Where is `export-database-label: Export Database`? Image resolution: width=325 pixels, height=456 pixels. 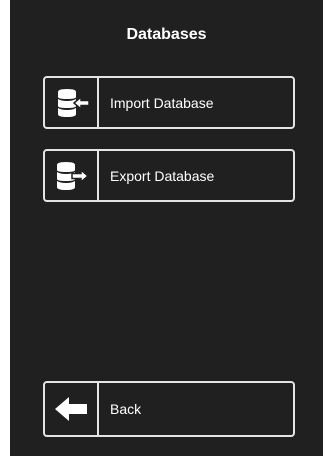 export-database-label: Export Database is located at coordinates (162, 175).